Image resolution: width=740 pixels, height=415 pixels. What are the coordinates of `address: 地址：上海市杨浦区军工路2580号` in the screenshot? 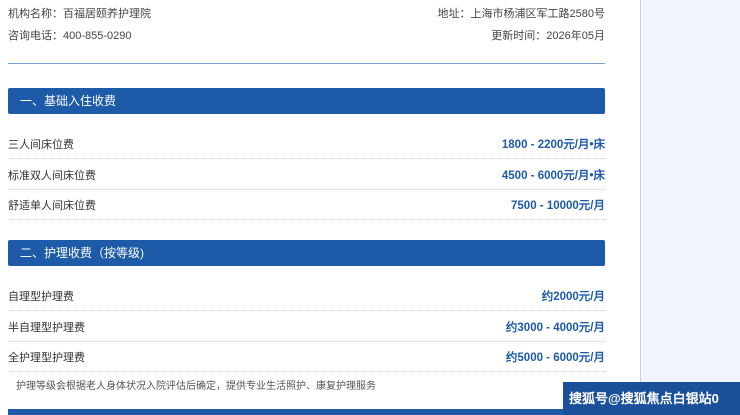 It's located at (521, 14).